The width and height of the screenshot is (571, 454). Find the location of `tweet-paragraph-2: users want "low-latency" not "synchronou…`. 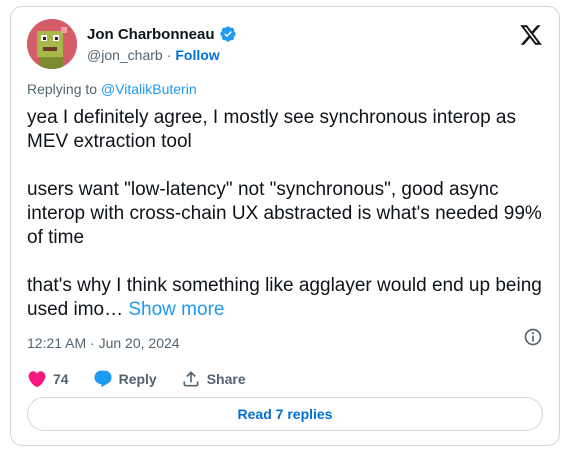

tweet-paragraph-2: users want "low-latency" not "synchronou… is located at coordinates (284, 213).